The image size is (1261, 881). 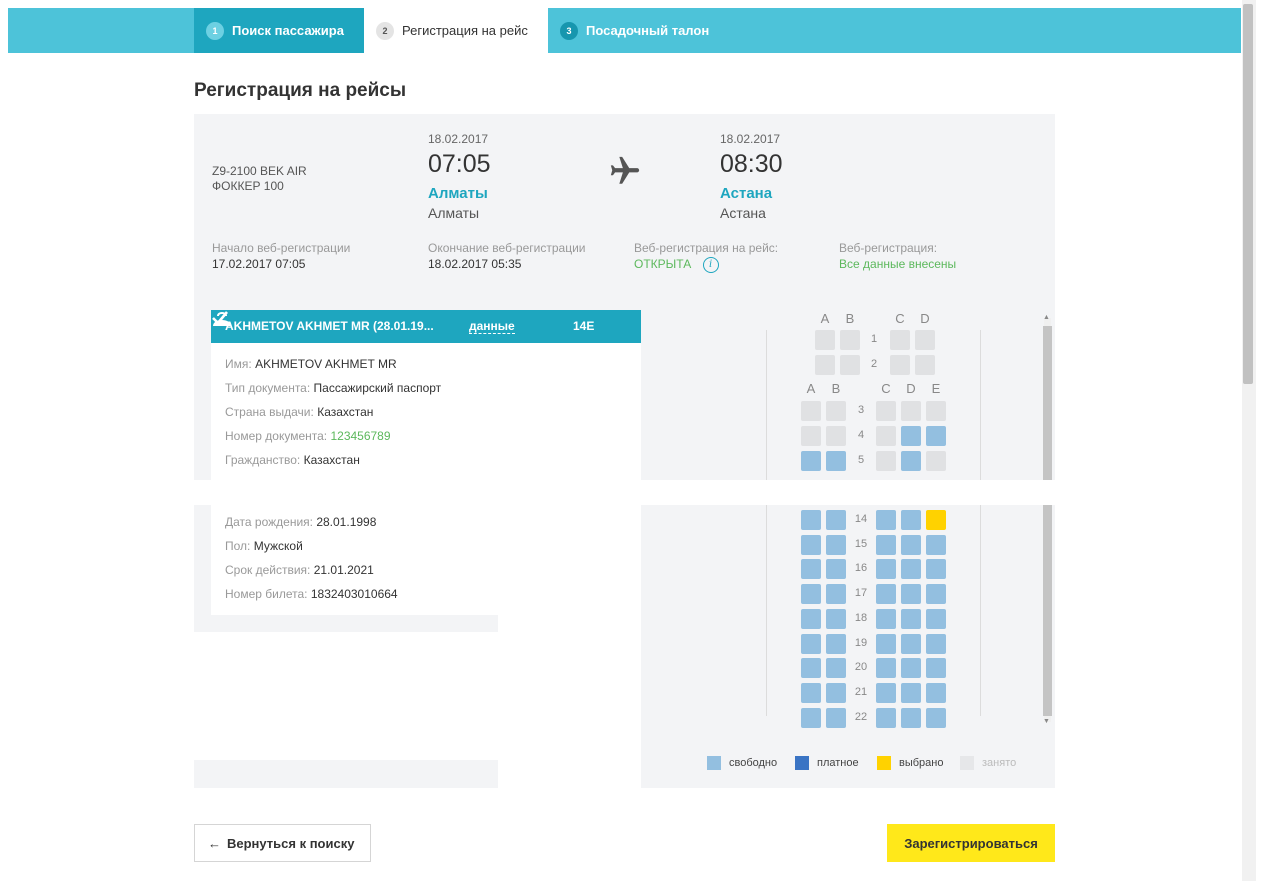 I want to click on departure-time: 07:05, so click(x=459, y=164).